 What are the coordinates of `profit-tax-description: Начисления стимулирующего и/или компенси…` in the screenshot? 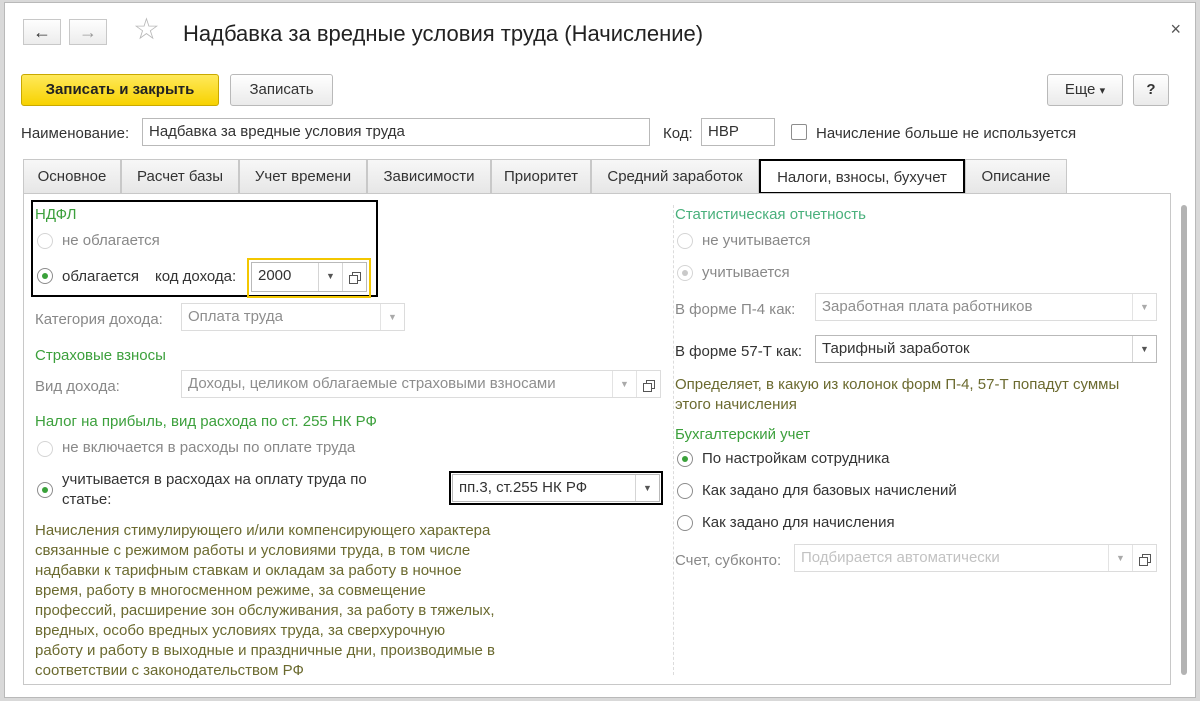 It's located at (265, 601).